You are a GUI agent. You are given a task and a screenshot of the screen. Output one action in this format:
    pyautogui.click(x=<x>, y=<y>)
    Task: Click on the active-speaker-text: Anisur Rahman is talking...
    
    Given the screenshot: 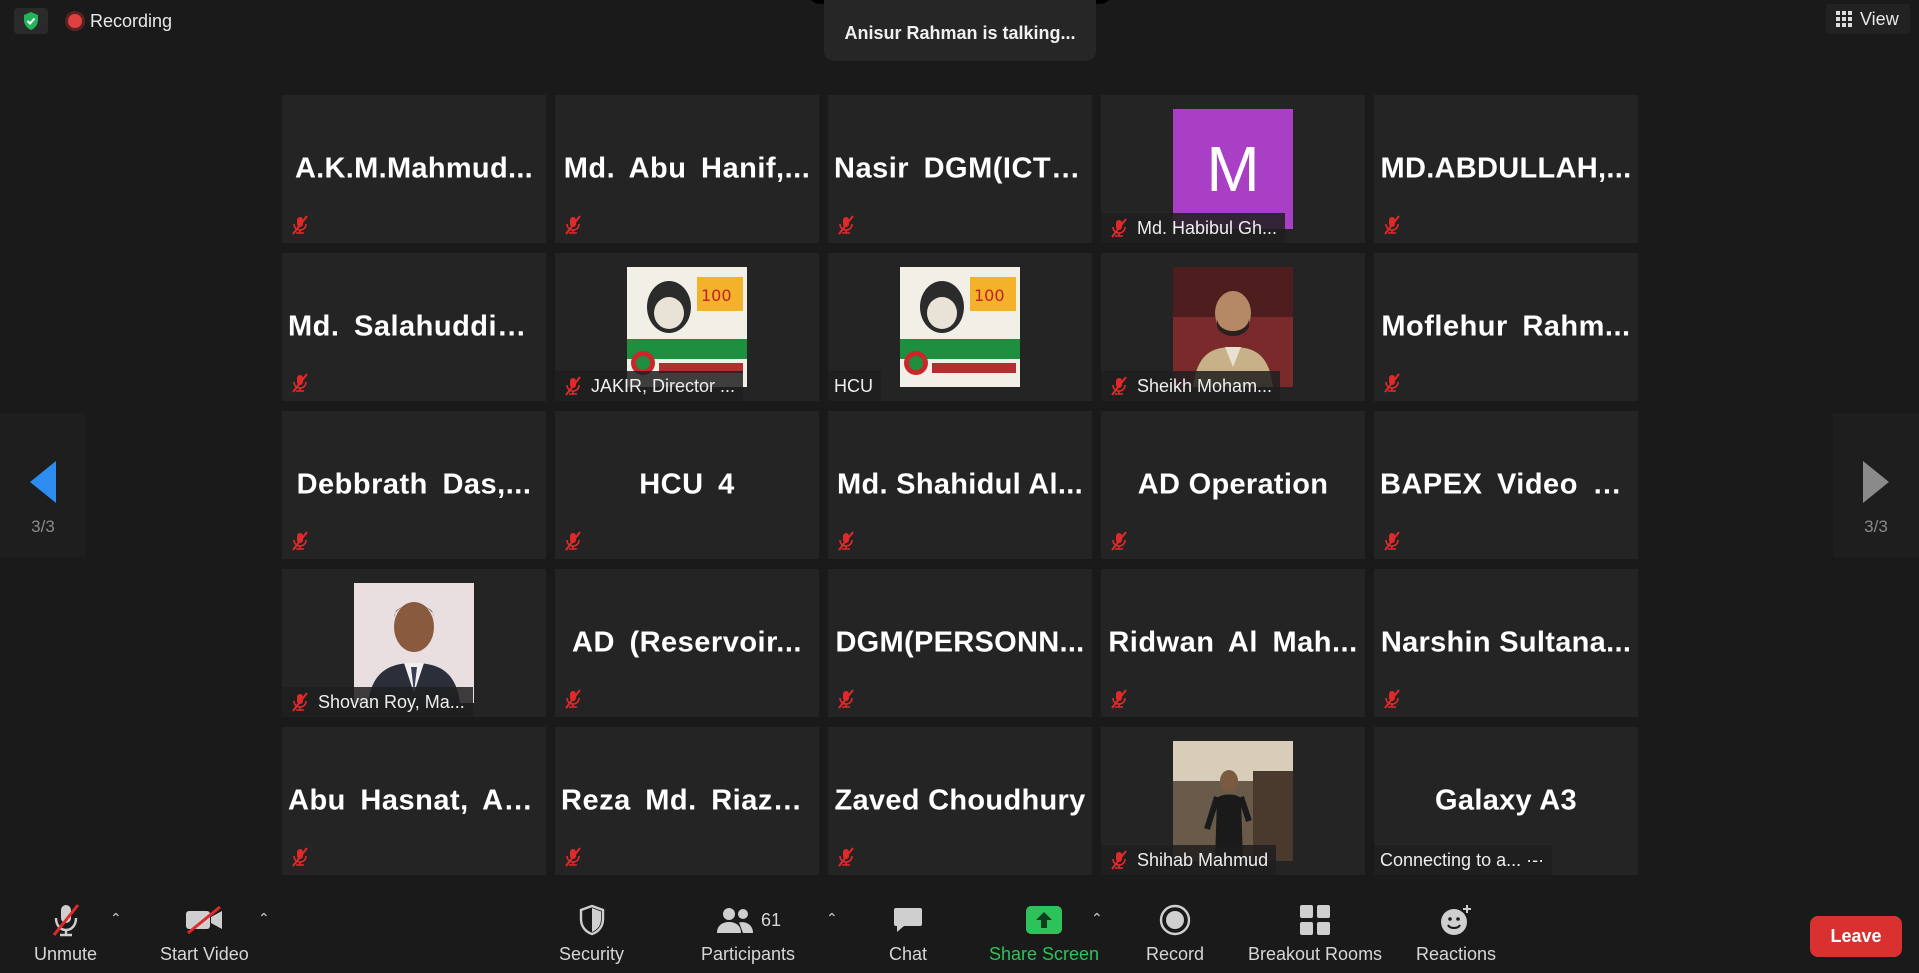 What is the action you would take?
    pyautogui.click(x=960, y=33)
    